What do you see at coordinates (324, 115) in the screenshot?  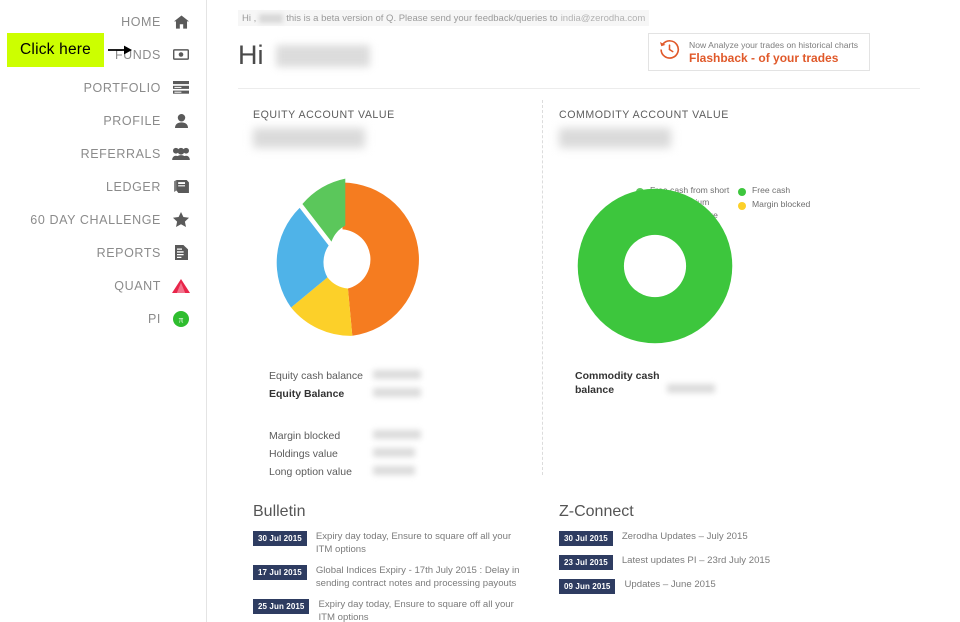 I see `equity-account-value-title: EQUITY ACCOUNT VALUE` at bounding box center [324, 115].